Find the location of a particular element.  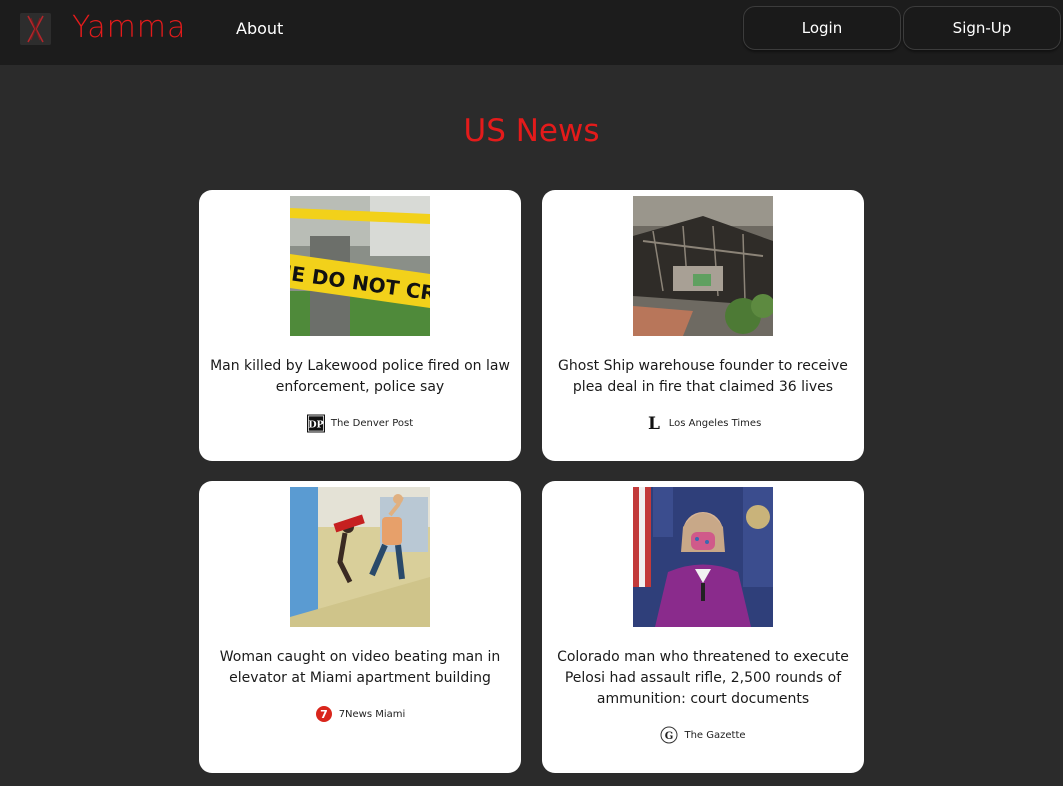

gazette-logo-text: G is located at coordinates (669, 736).